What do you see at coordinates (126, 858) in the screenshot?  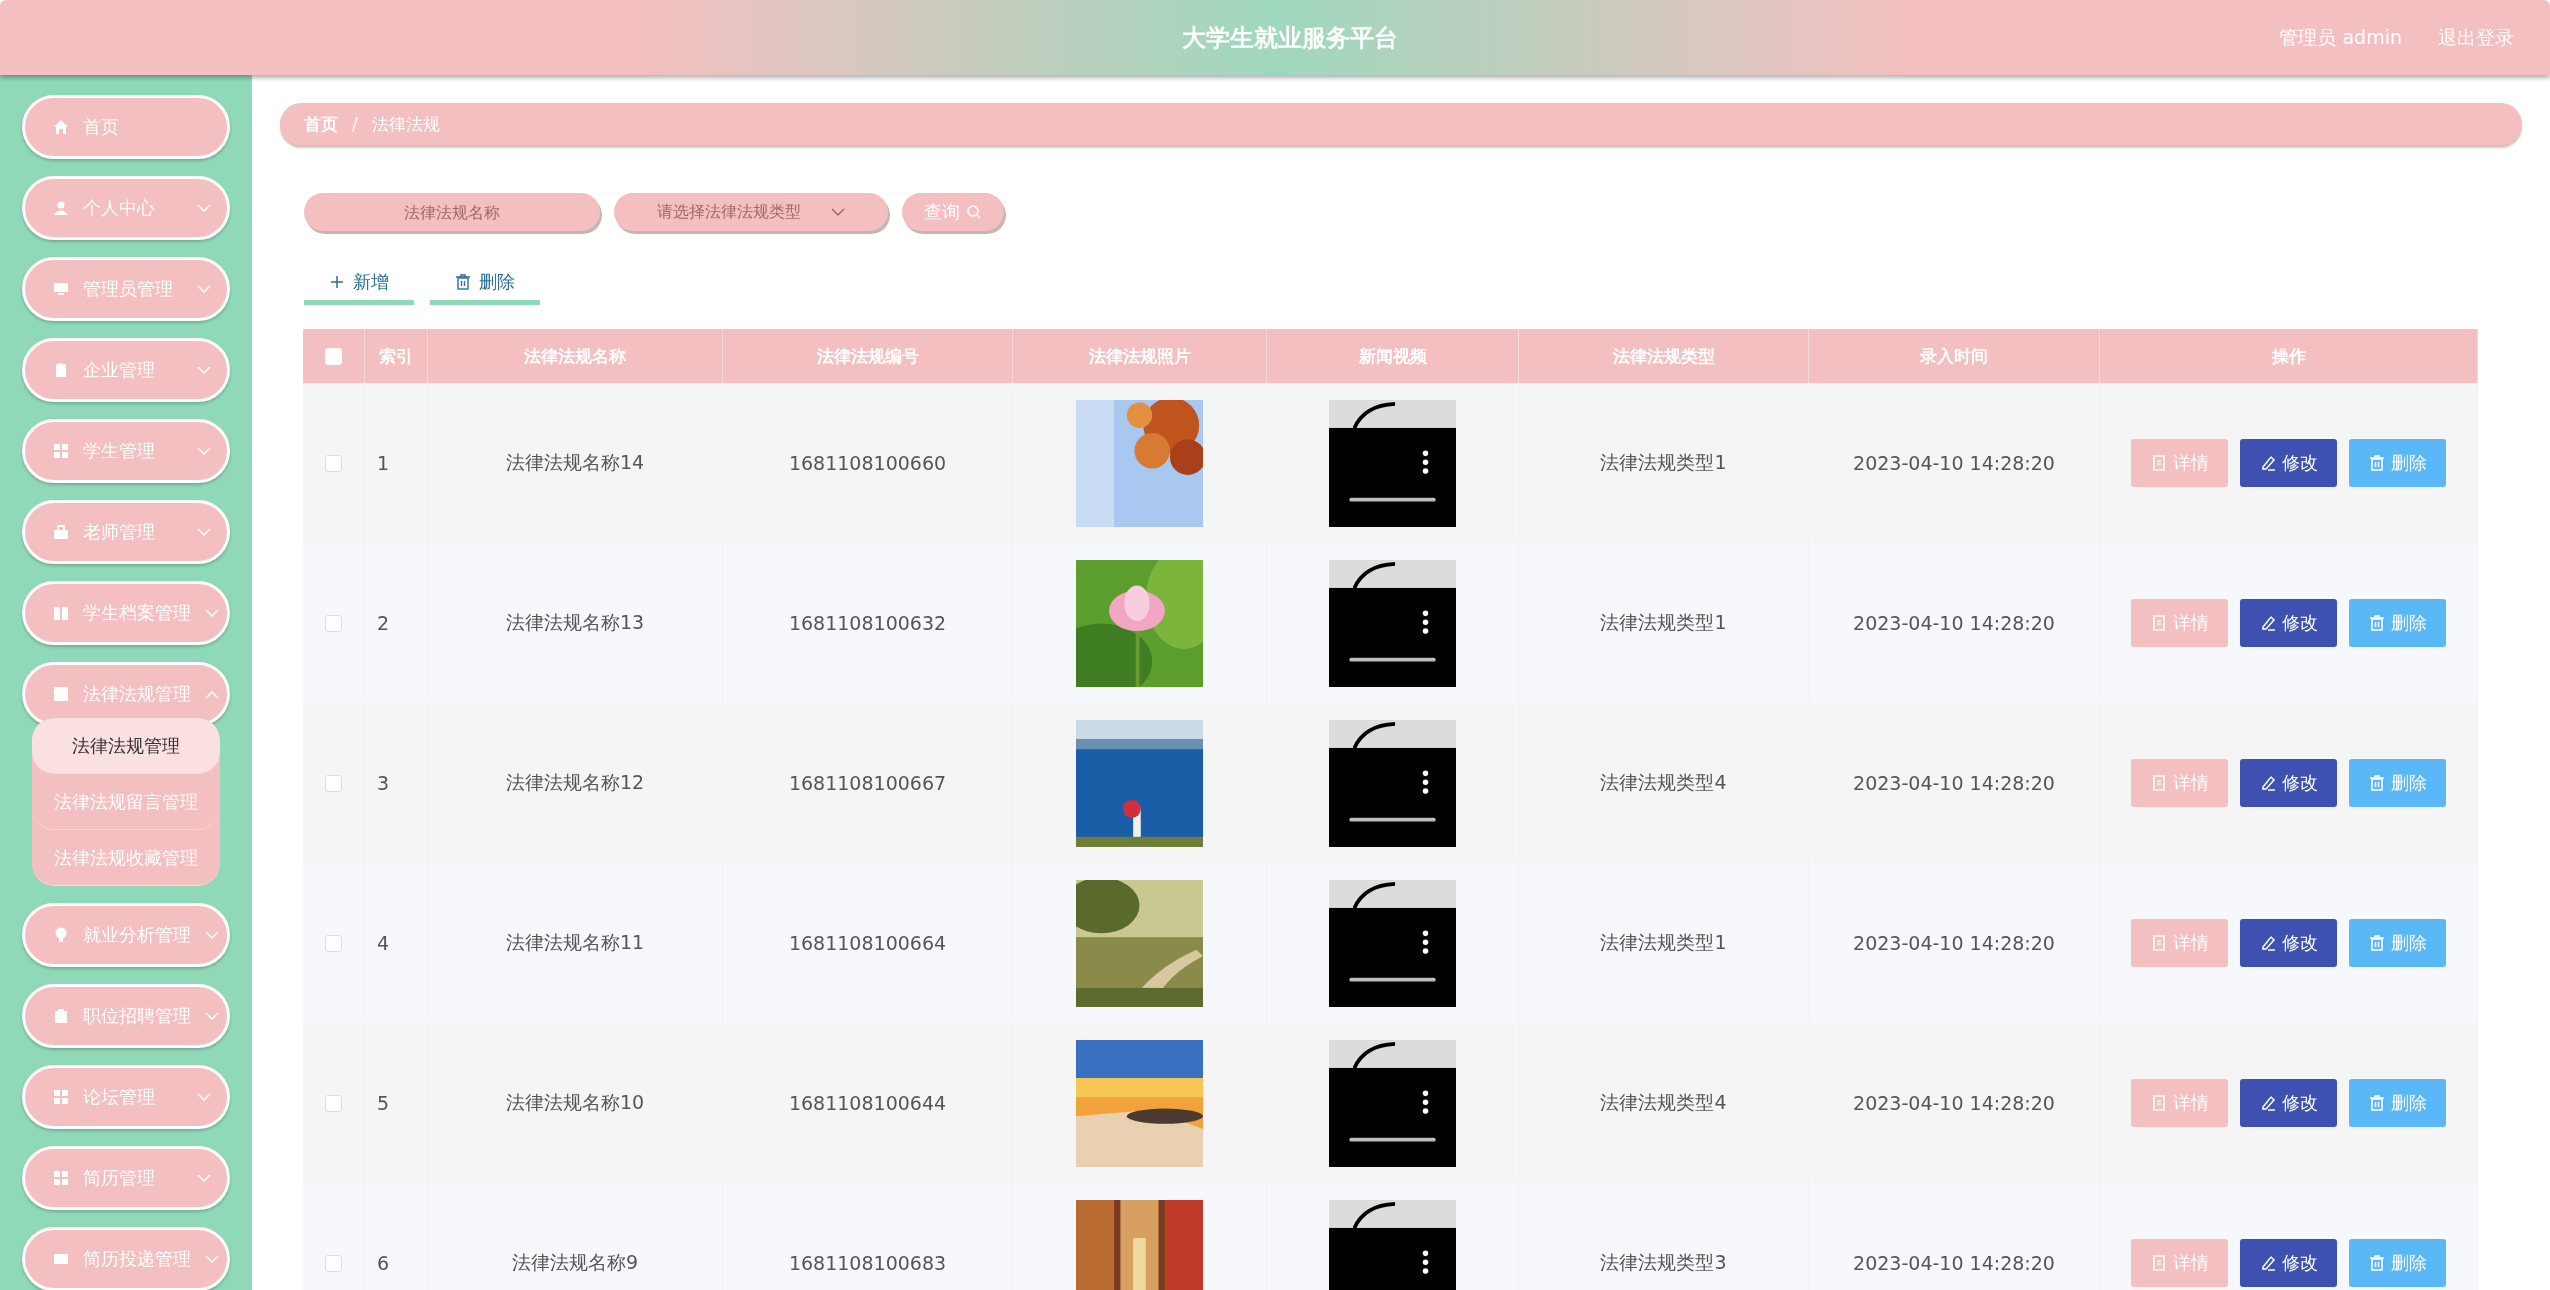 I see `submenu-item: 法律法规收藏管理` at bounding box center [126, 858].